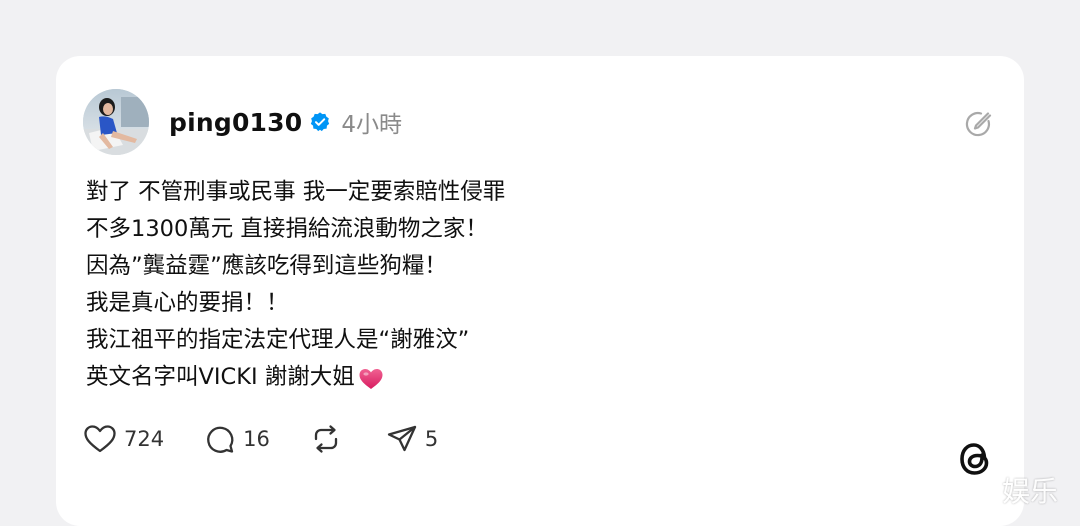 The width and height of the screenshot is (1080, 526). What do you see at coordinates (266, 266) in the screenshot?
I see `post-line: 因為”龔益霆”應該吃得到這些狗糧！` at bounding box center [266, 266].